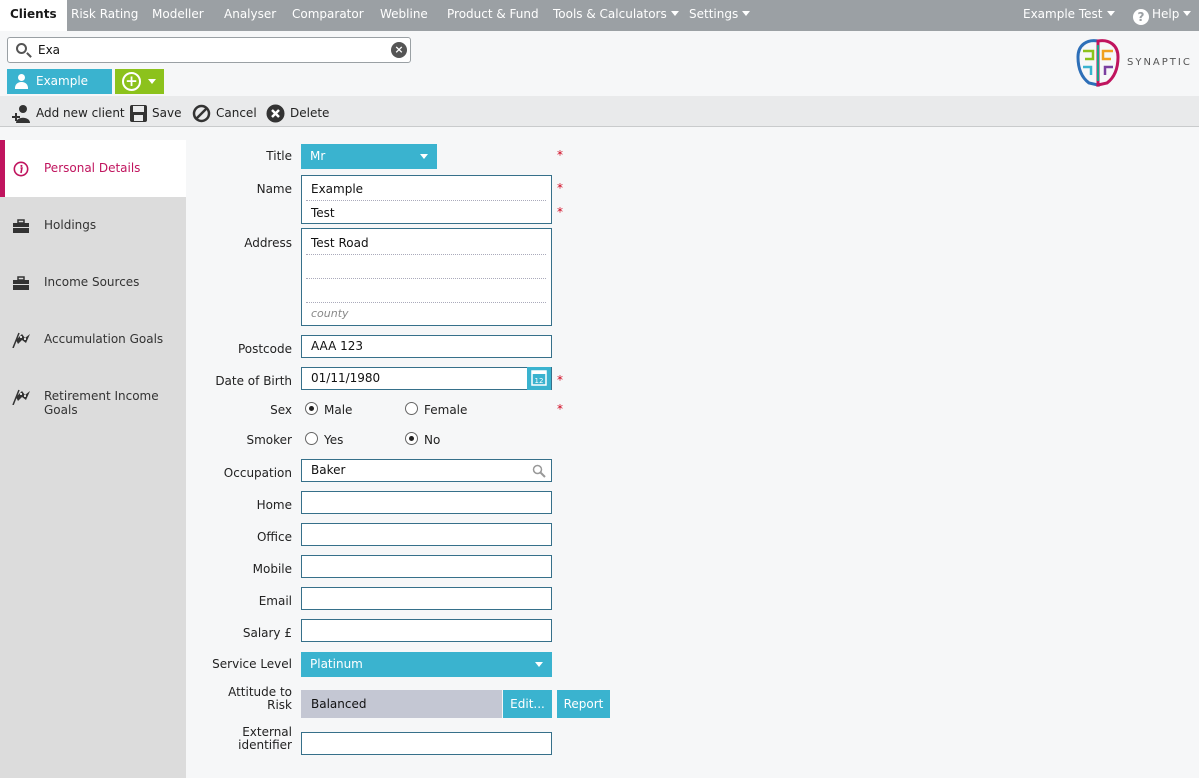 The image size is (1199, 778). I want to click on help-menu: ? Help, so click(1162, 15).